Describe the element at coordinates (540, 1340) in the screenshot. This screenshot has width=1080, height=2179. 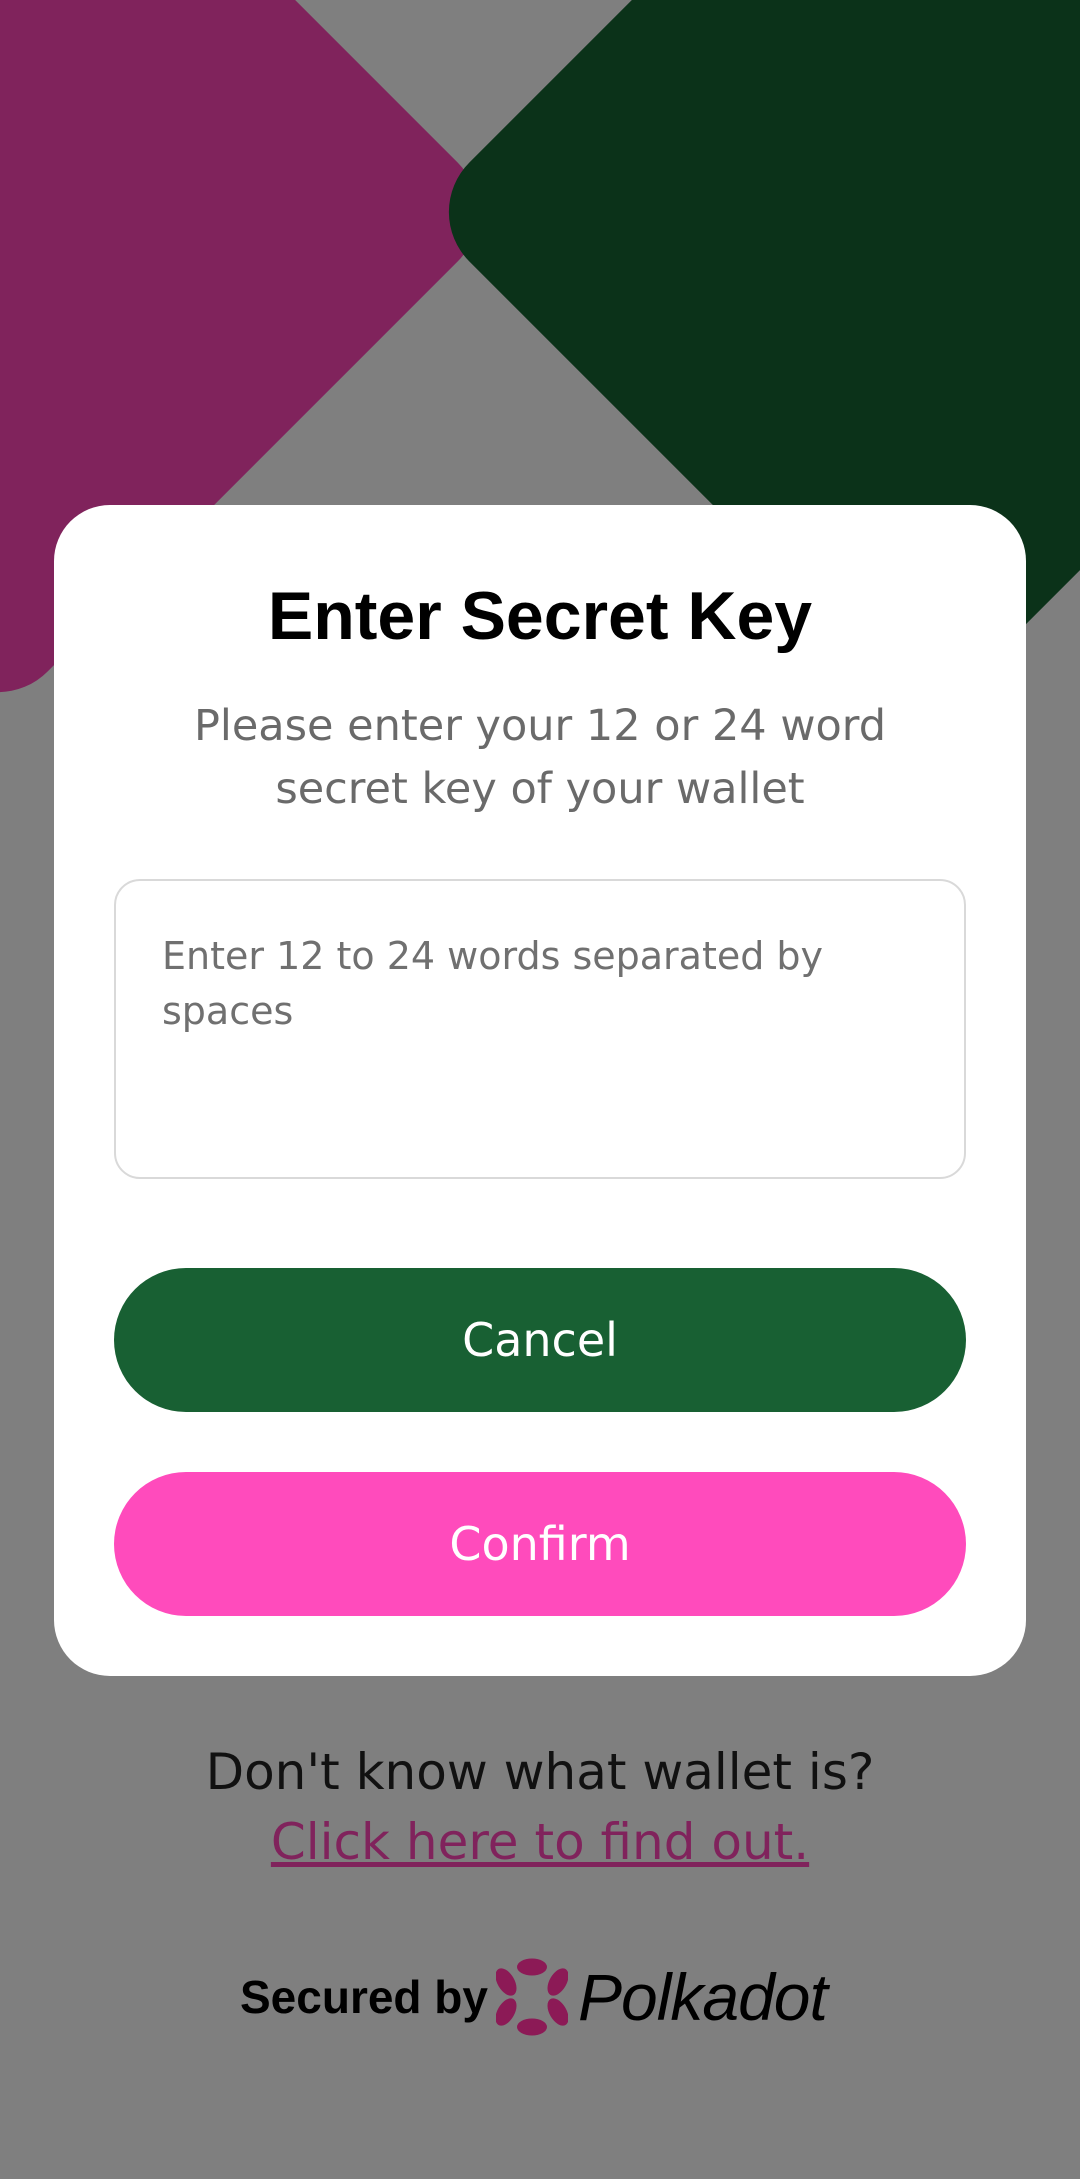
I see `cancel-button: Cancel` at that location.